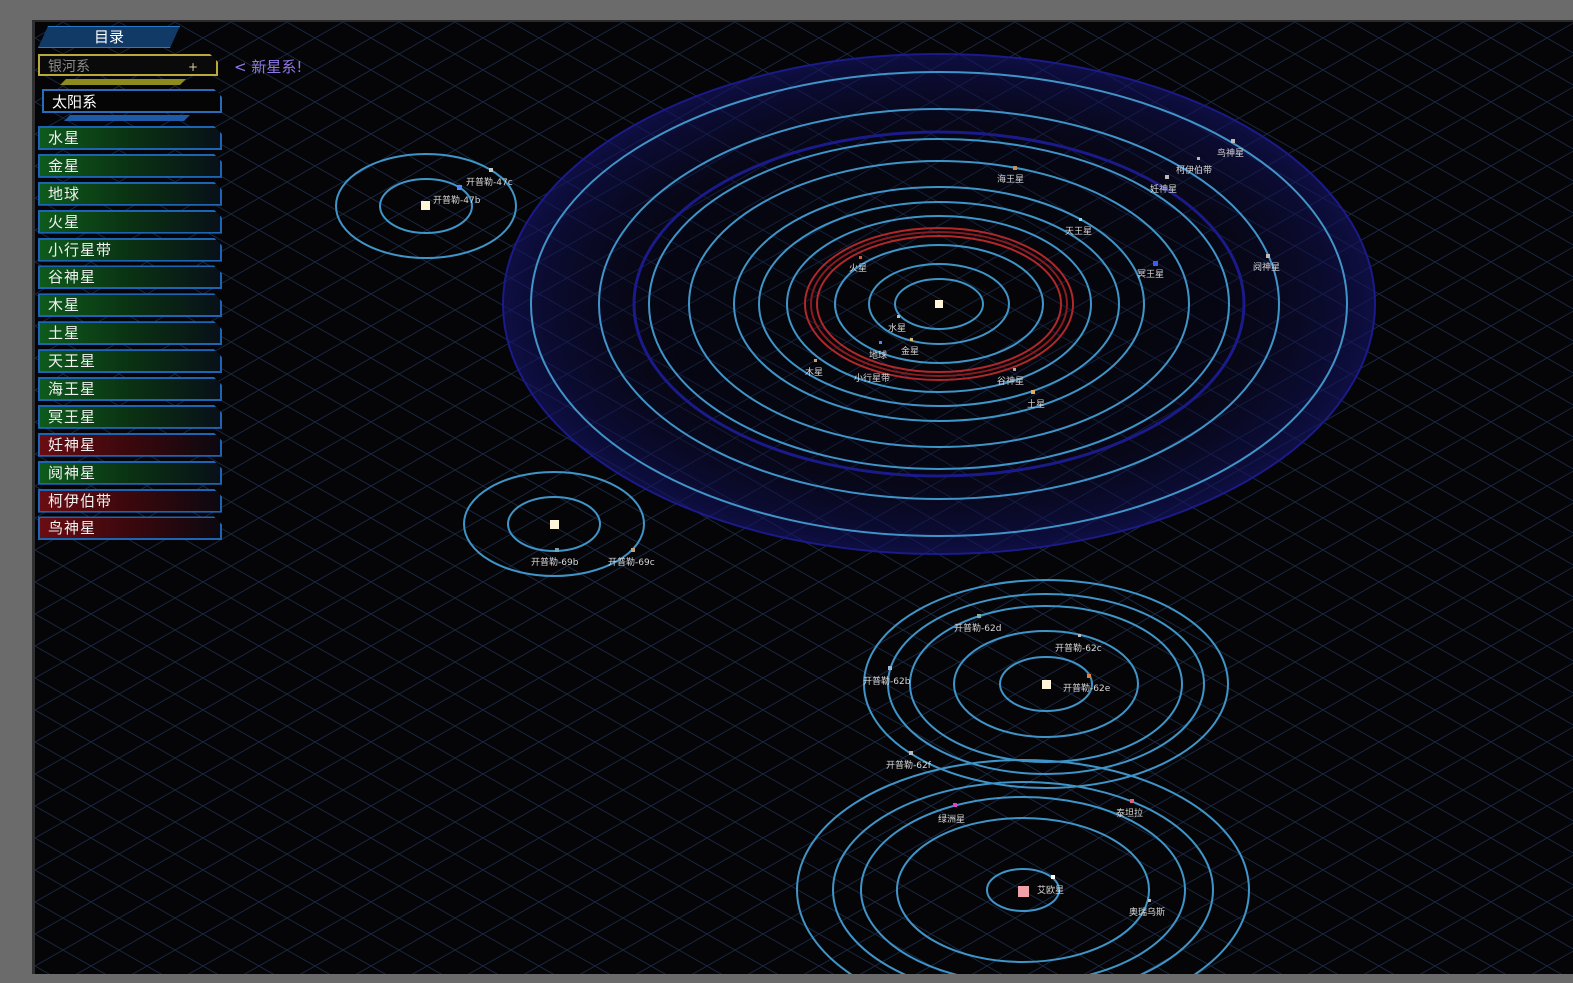  I want to click on planet-item: 谷神星, so click(130, 277).